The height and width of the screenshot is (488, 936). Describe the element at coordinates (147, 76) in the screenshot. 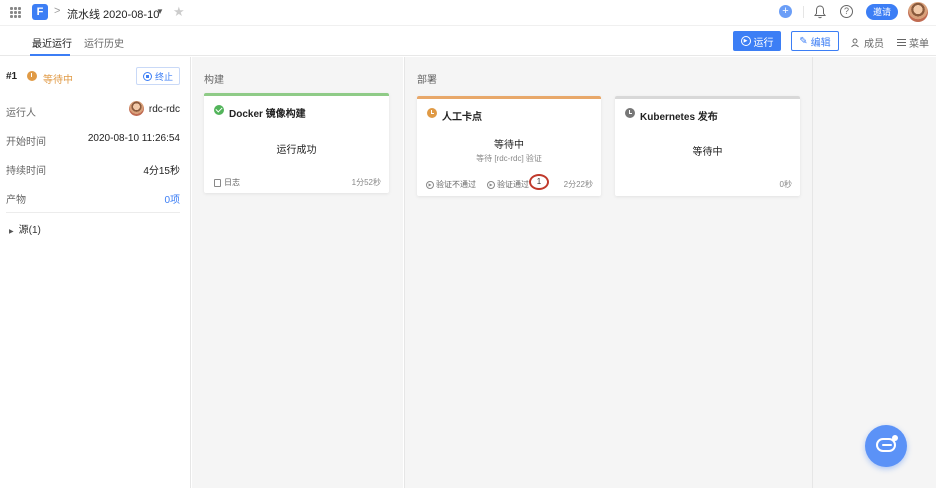

I see `stop-icon` at that location.